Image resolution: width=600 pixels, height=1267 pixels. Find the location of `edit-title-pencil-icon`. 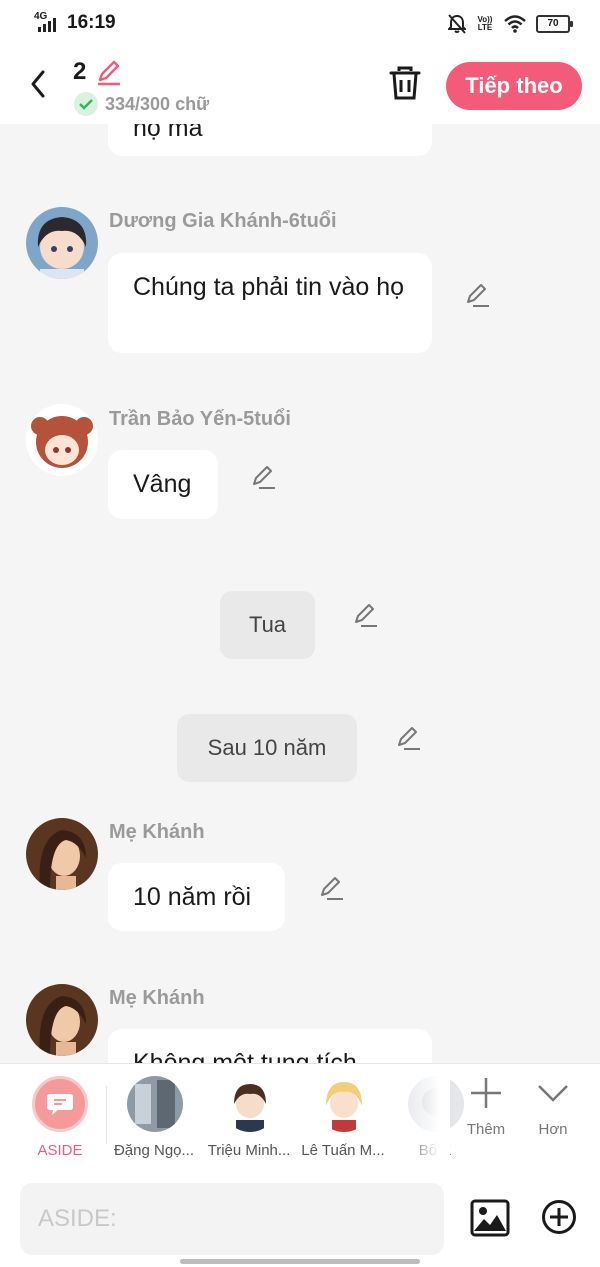

edit-title-pencil-icon is located at coordinates (108, 72).